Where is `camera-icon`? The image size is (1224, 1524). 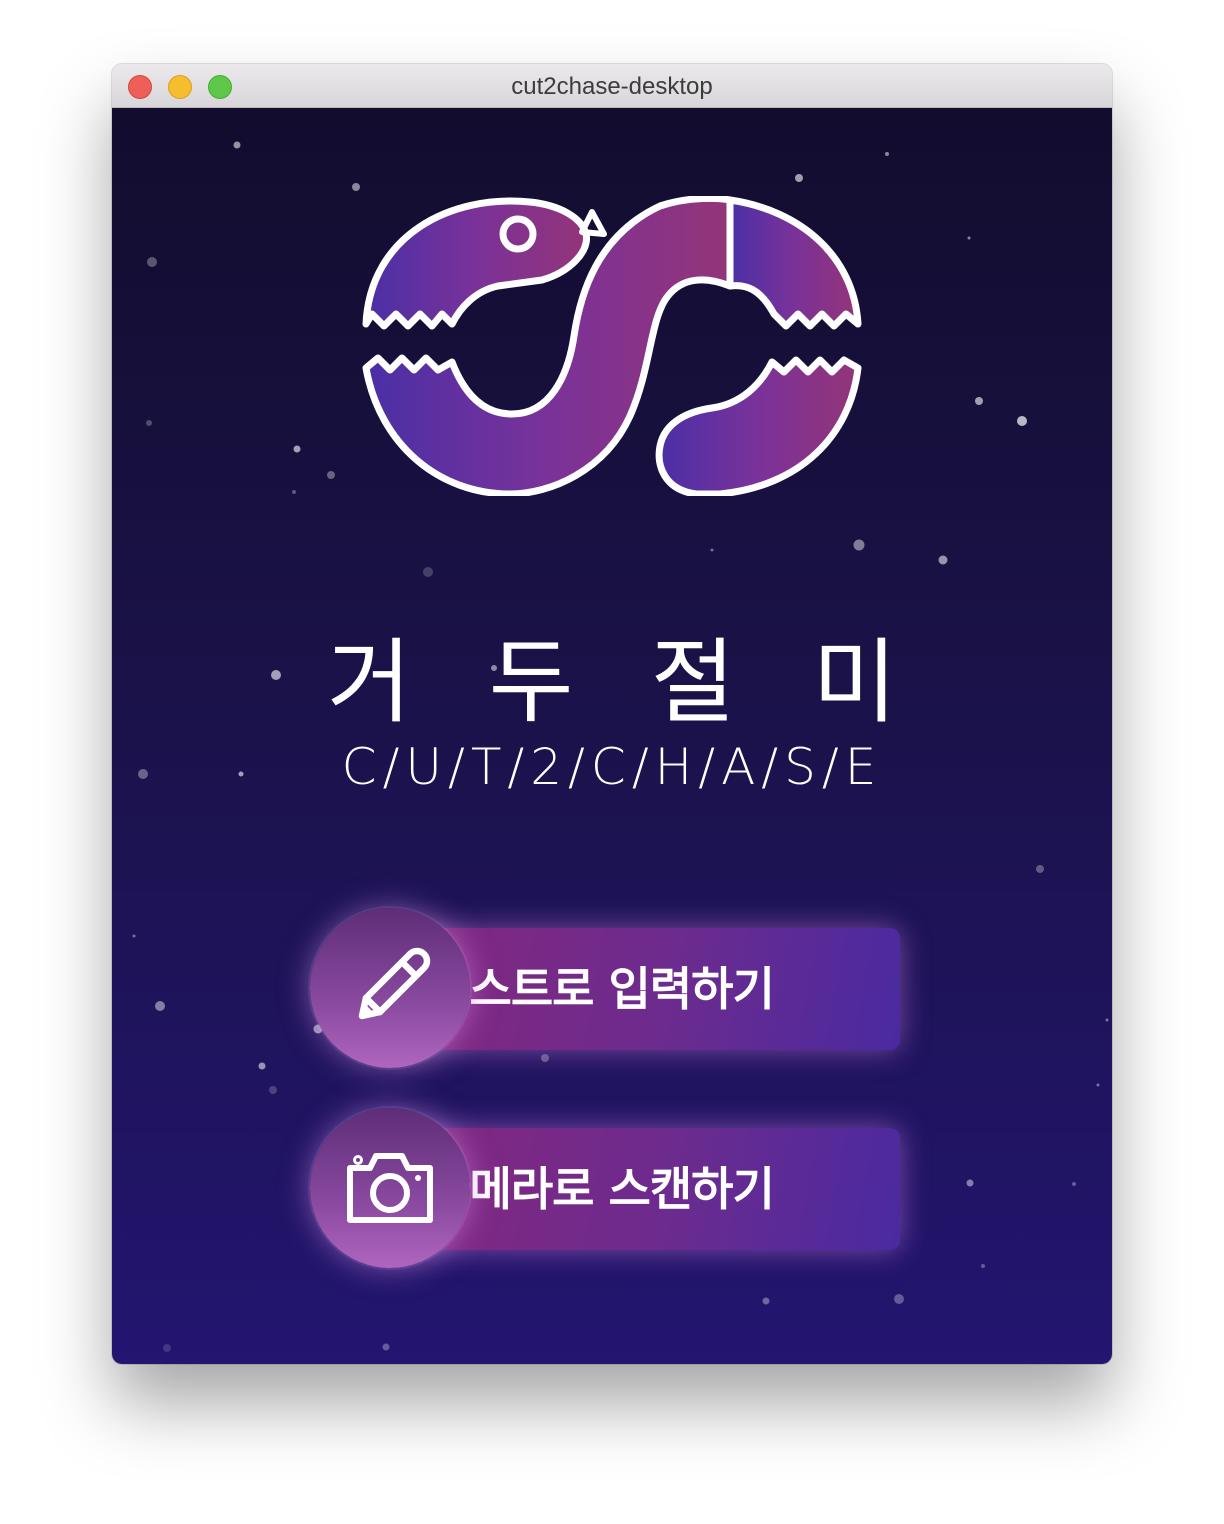
camera-icon is located at coordinates (390, 1188).